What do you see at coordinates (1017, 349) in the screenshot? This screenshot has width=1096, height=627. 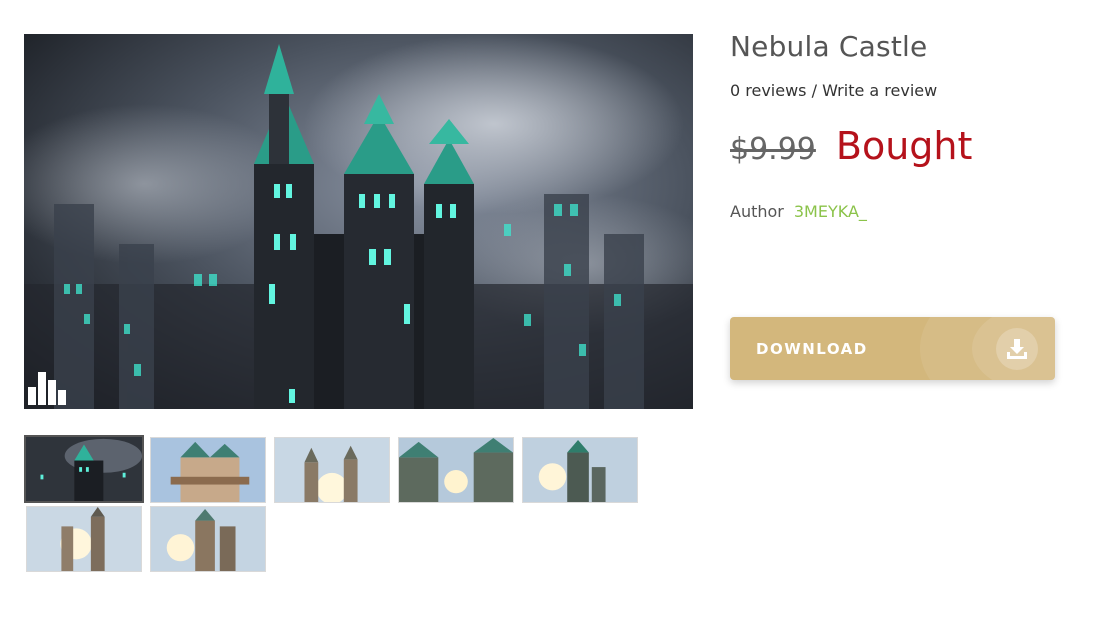 I see `download-icon` at bounding box center [1017, 349].